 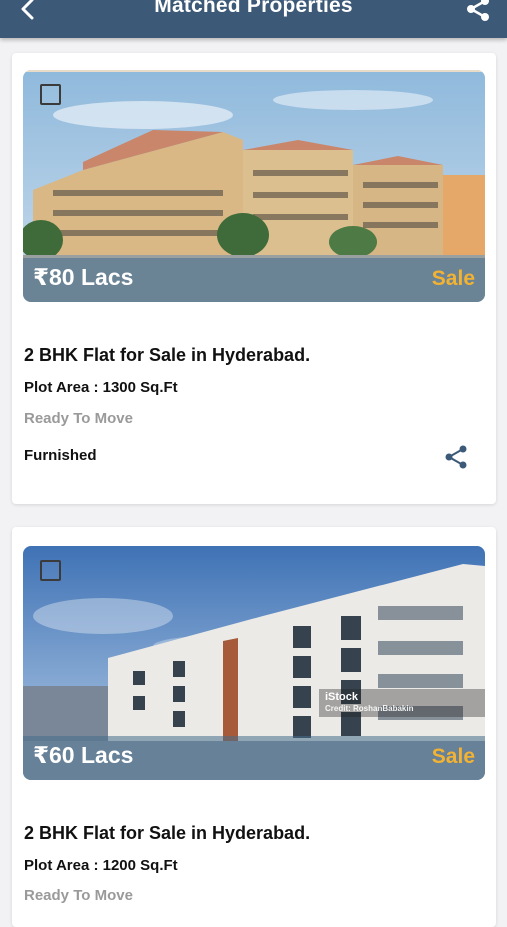 I want to click on price-label: ₹60 Lacs, so click(x=83, y=755).